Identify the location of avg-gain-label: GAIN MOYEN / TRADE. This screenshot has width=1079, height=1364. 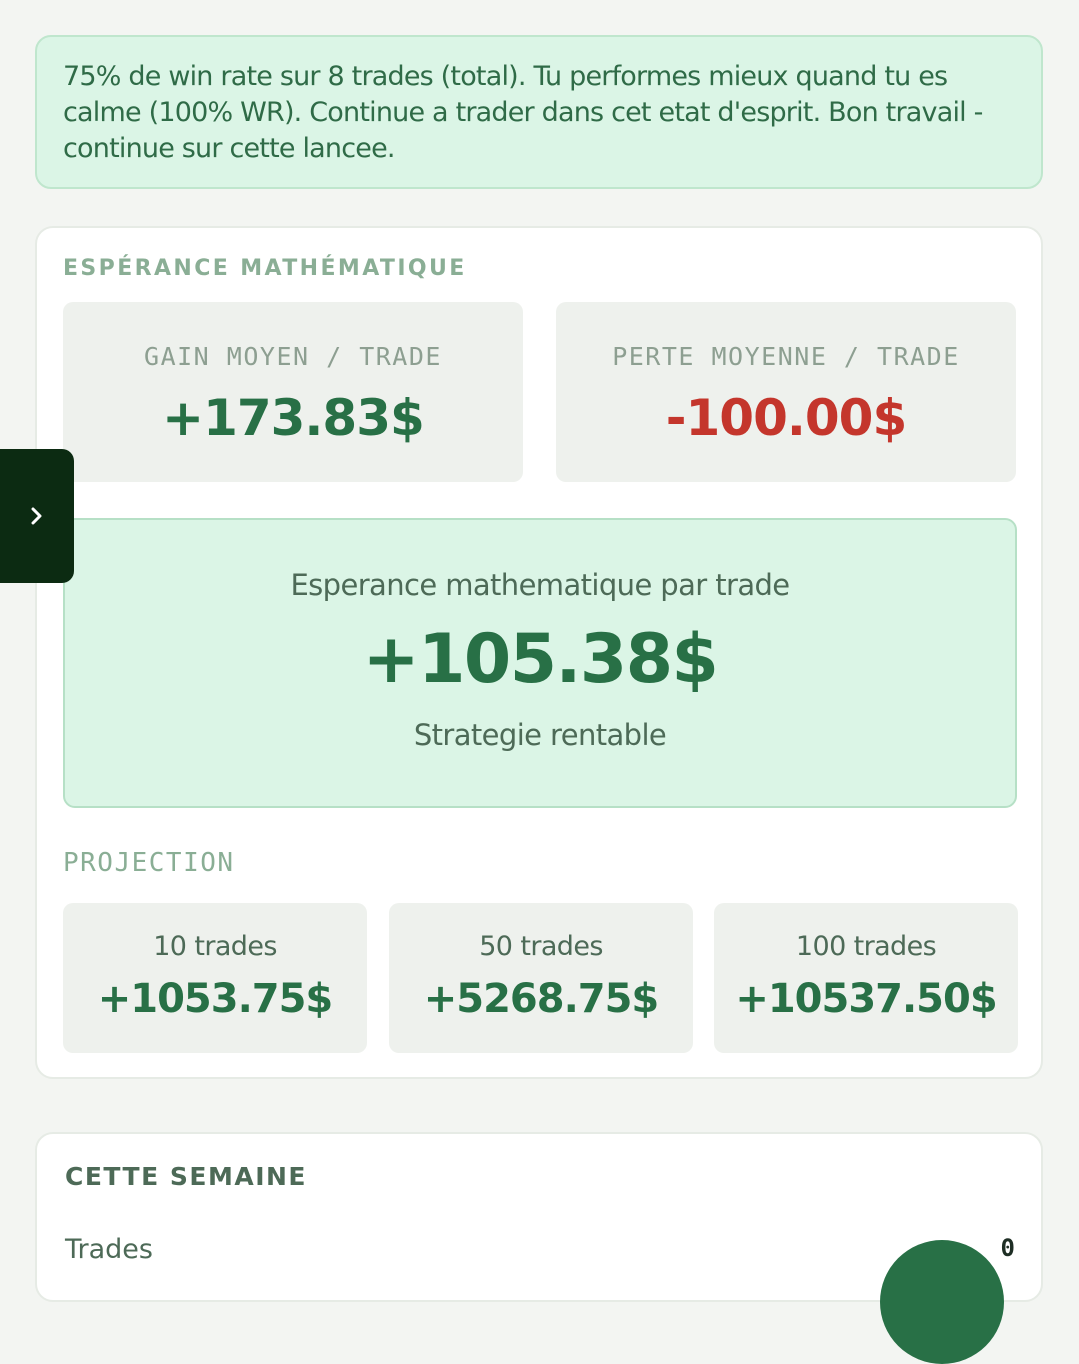
(293, 356).